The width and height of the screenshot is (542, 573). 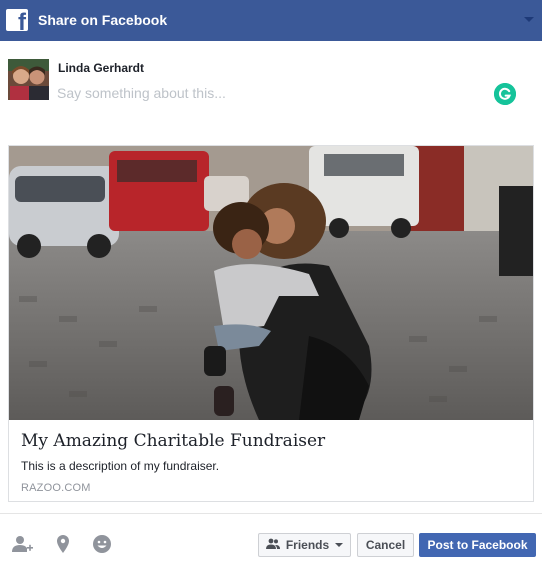 I want to click on tag-friends-icon, so click(x=22, y=544).